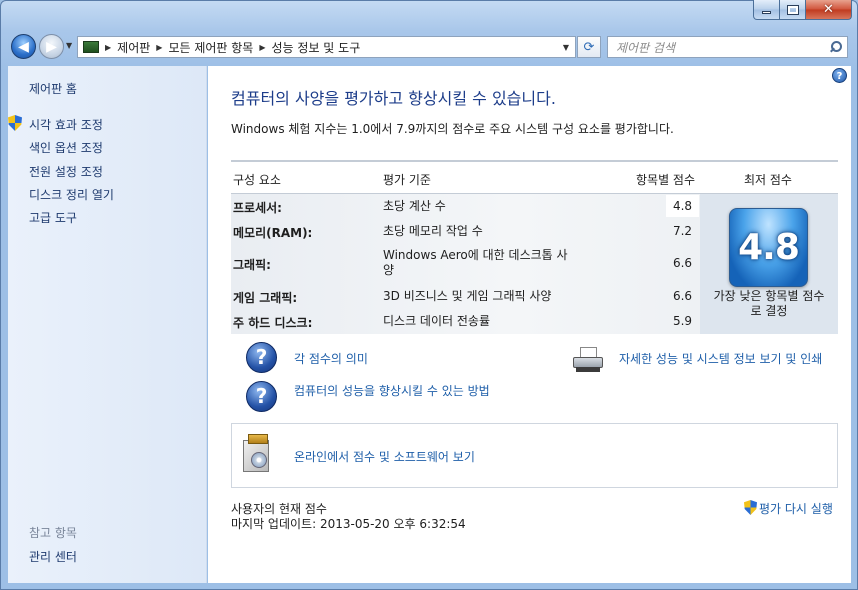 The image size is (858, 590). Describe the element at coordinates (53, 217) in the screenshot. I see `sidebar-item-advanced-tools: 고급 도구` at that location.